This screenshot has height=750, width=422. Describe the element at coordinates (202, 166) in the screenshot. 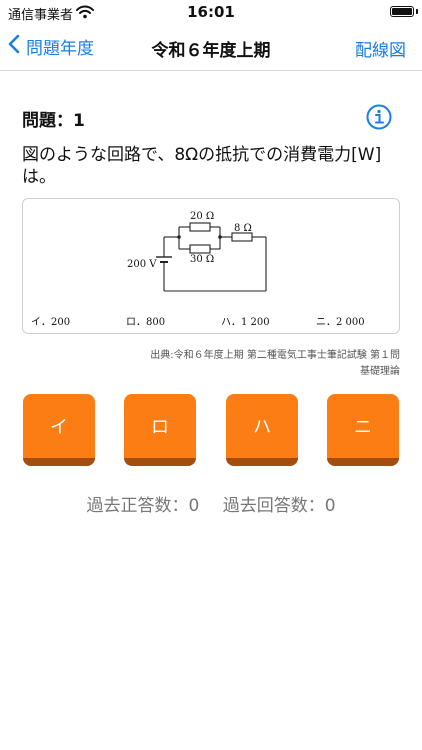

I see `question-text: 図のような回路で、8Ωの抵抗での消費電力[W]は。` at that location.